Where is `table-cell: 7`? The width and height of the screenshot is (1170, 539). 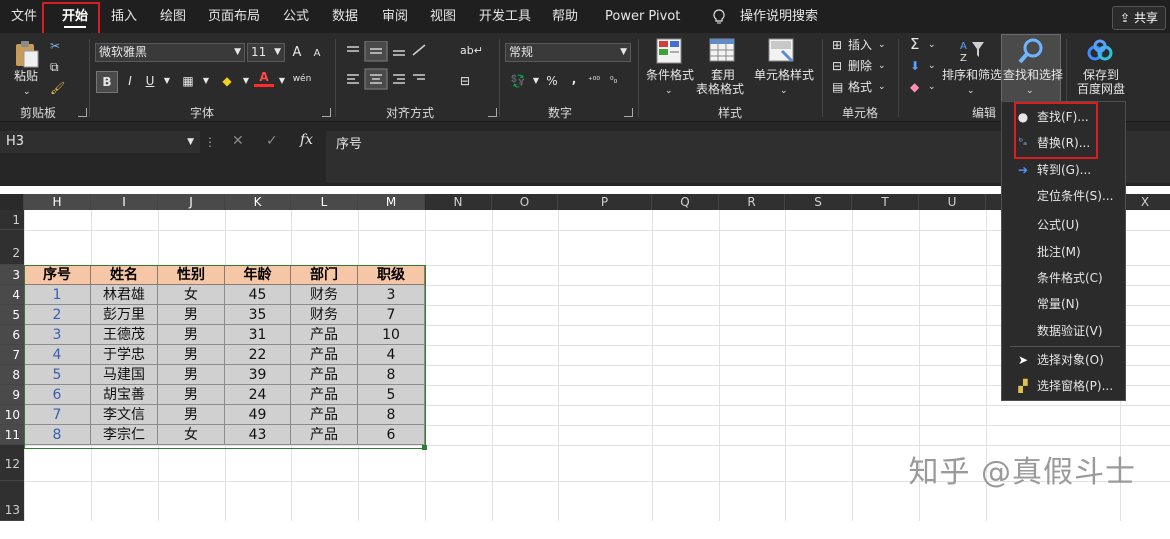 table-cell: 7 is located at coordinates (391, 315).